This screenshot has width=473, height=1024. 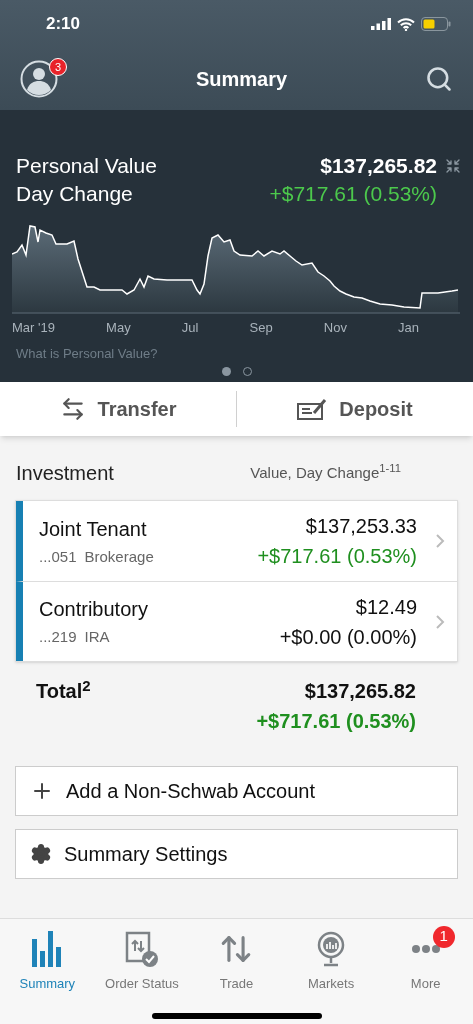 What do you see at coordinates (93, 529) in the screenshot?
I see `account-name: Joint Tenant` at bounding box center [93, 529].